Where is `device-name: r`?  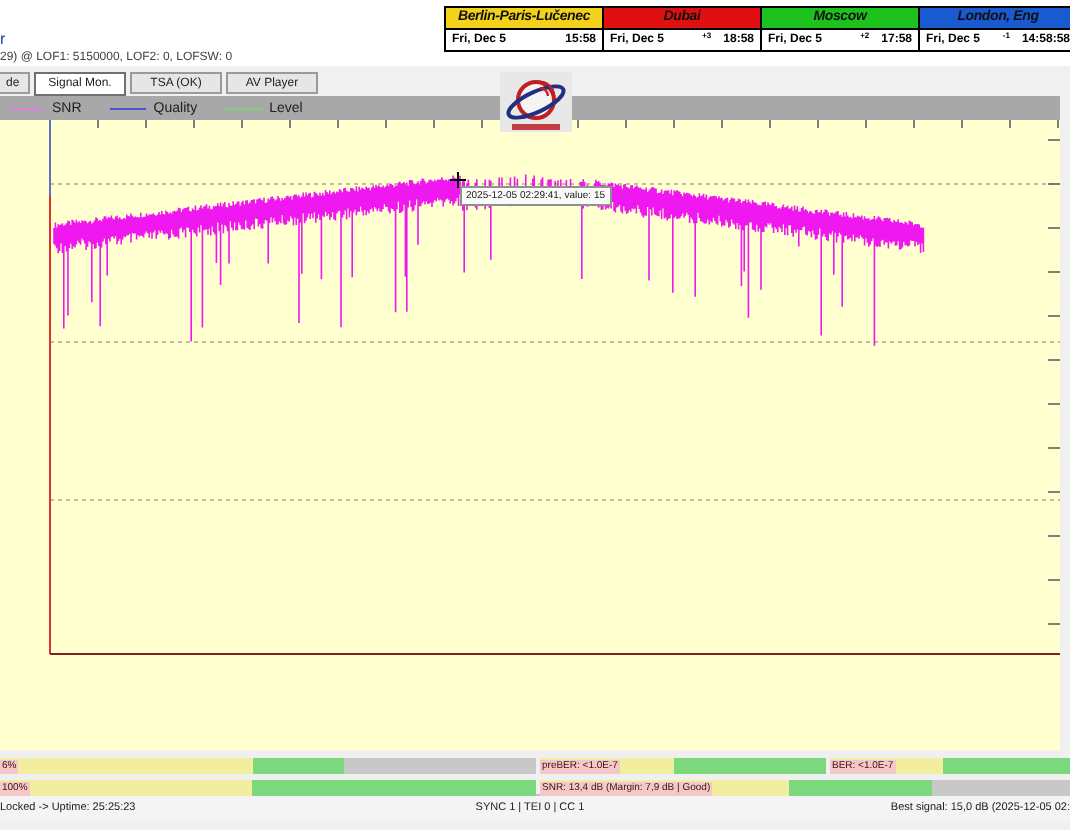
device-name: r is located at coordinates (4, 40).